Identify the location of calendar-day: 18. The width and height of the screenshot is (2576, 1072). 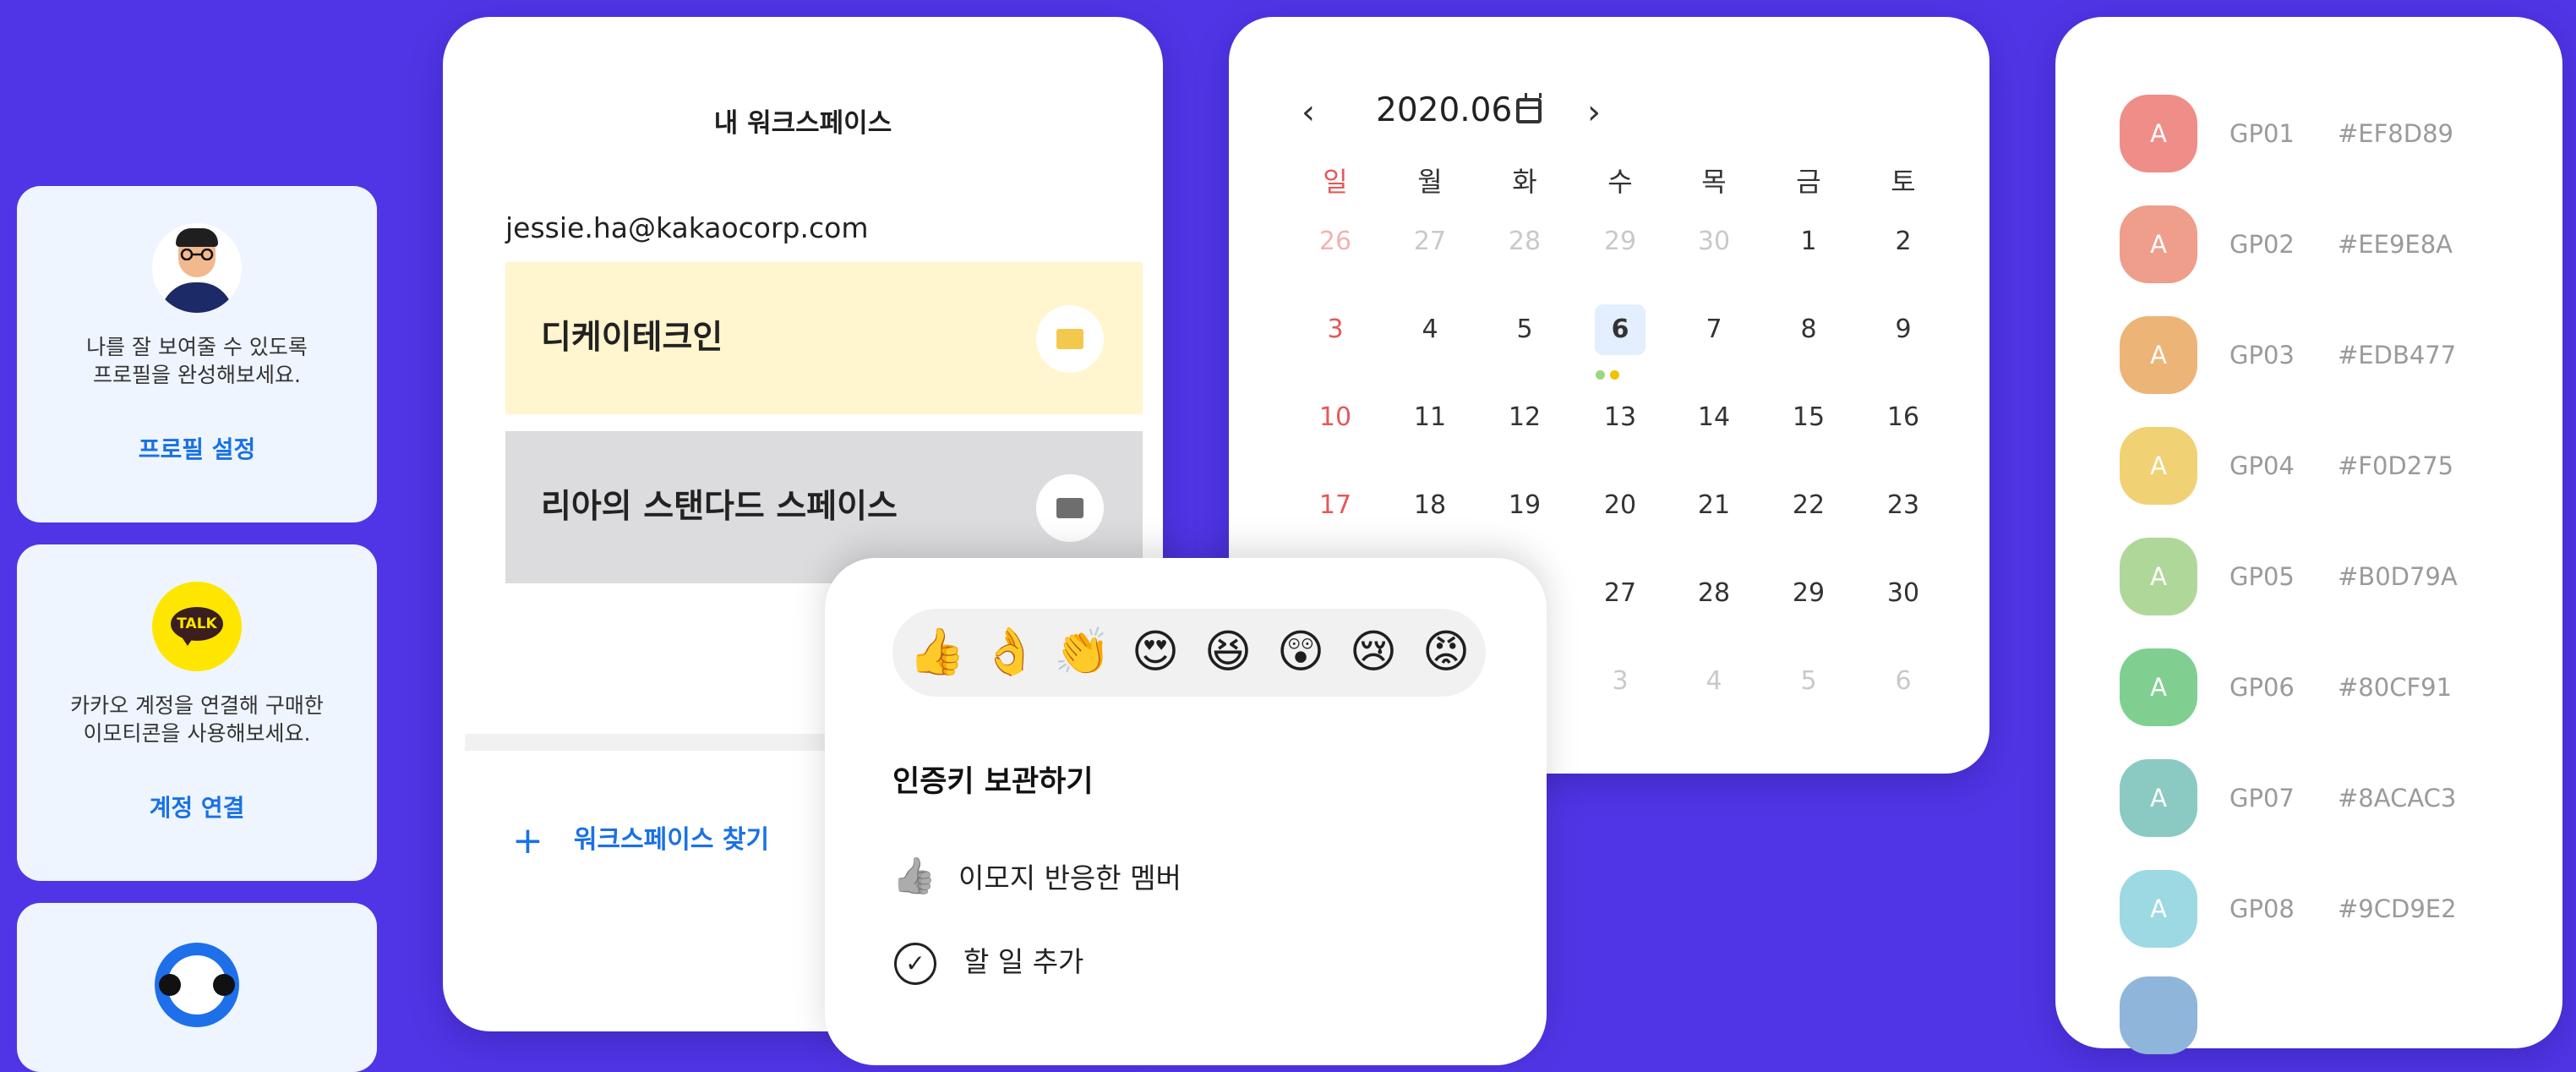
(1430, 505).